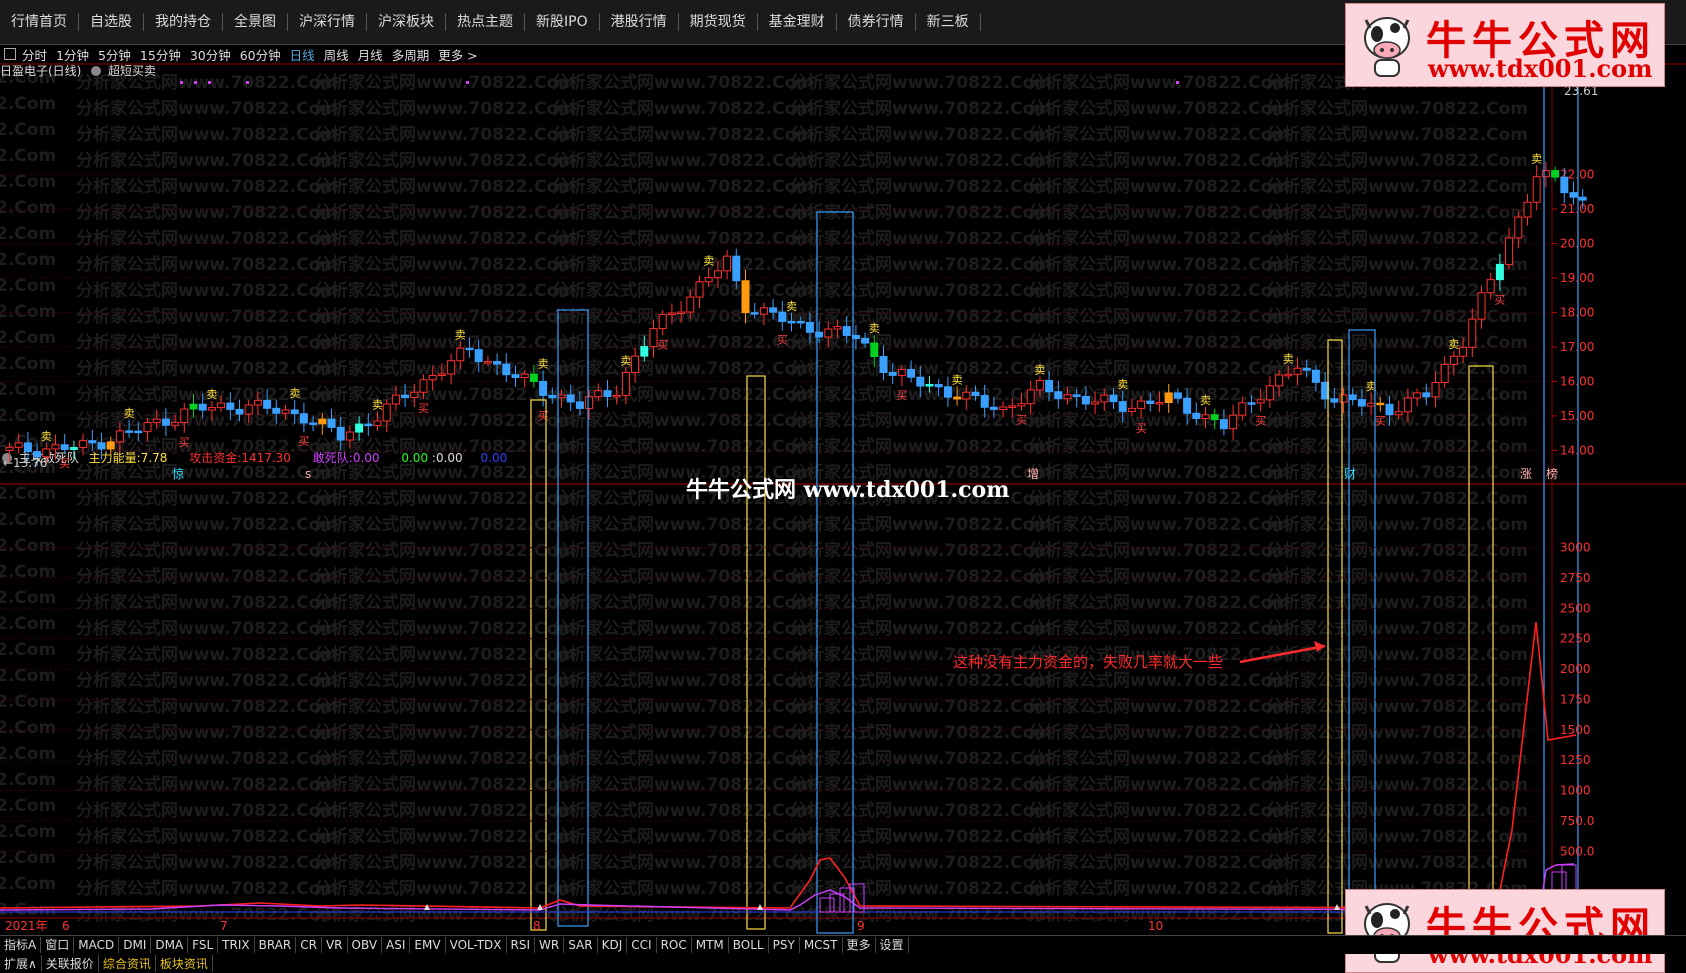 The height and width of the screenshot is (973, 1686). I want to click on indicator-tab-5: FSL, so click(203, 945).